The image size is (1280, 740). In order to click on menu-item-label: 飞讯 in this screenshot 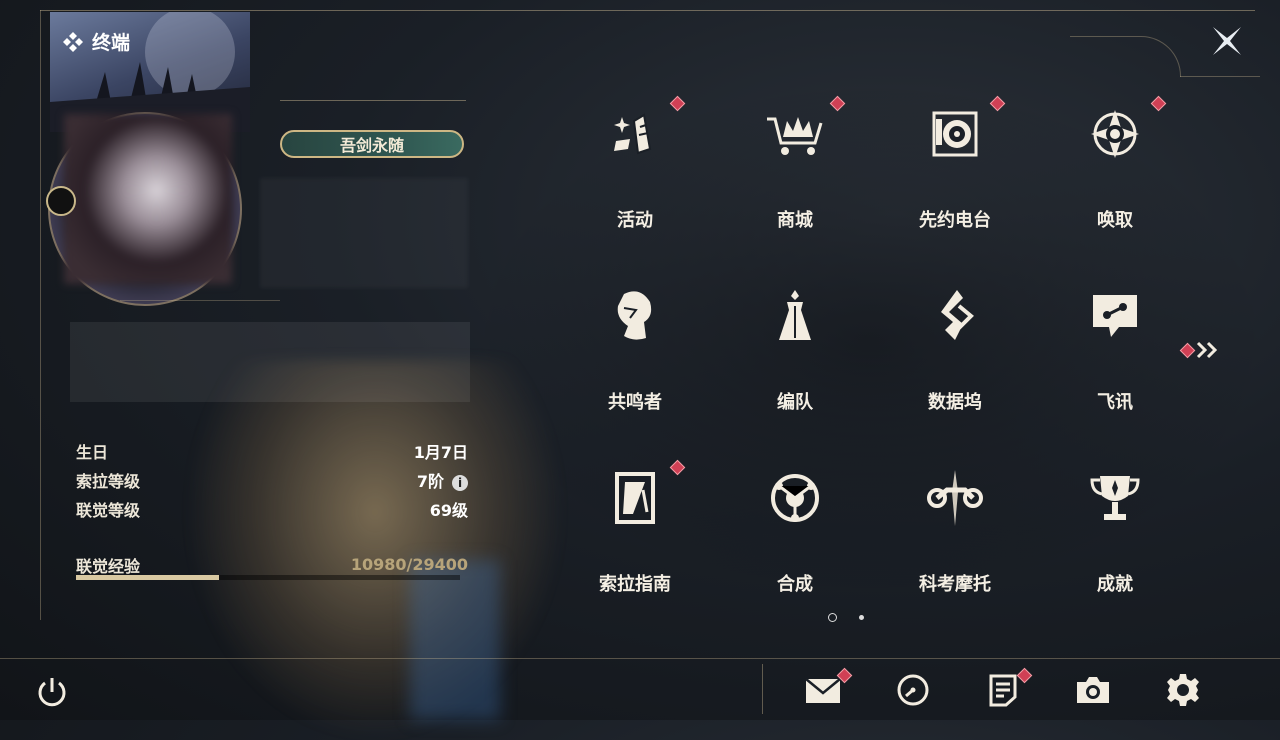, I will do `click(1115, 402)`.